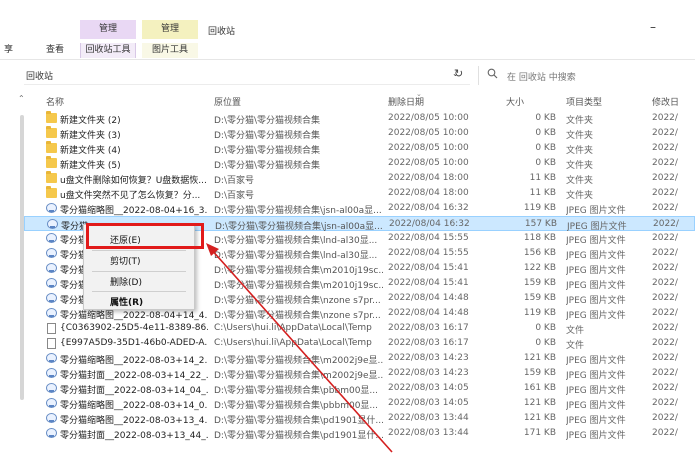 The height and width of the screenshot is (453, 695). What do you see at coordinates (299, 348) in the screenshot?
I see `annotation-arrow` at bounding box center [299, 348].